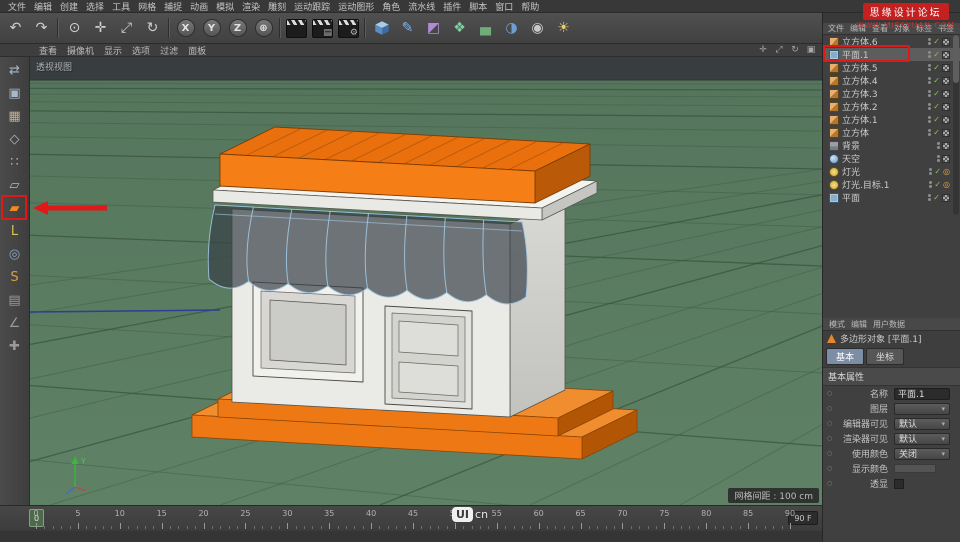 This screenshot has width=960, height=542. What do you see at coordinates (922, 393) in the screenshot?
I see `attr-input-name: 平面.1` at bounding box center [922, 393].